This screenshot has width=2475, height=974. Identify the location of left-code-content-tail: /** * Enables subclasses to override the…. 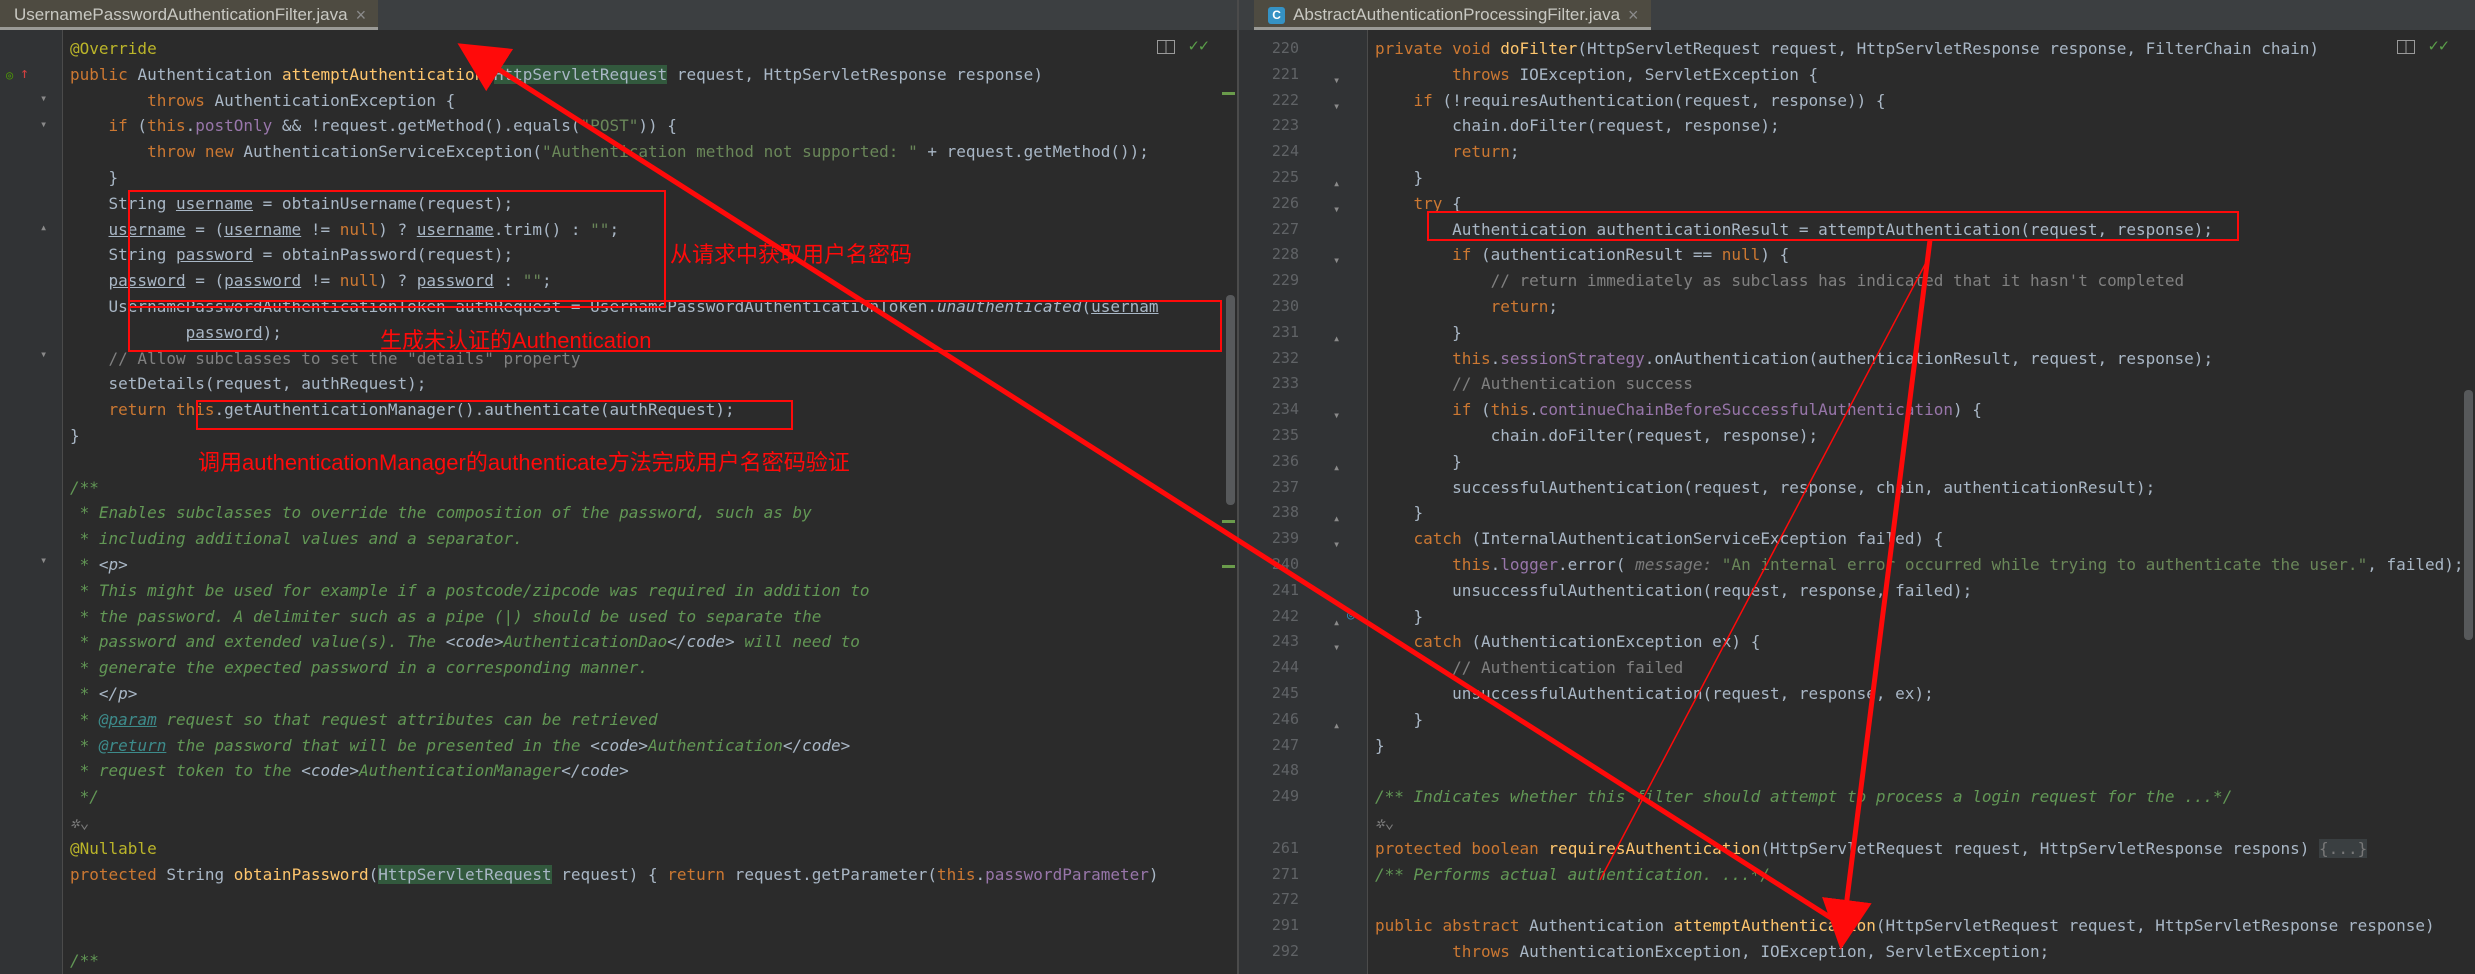
(441, 958).